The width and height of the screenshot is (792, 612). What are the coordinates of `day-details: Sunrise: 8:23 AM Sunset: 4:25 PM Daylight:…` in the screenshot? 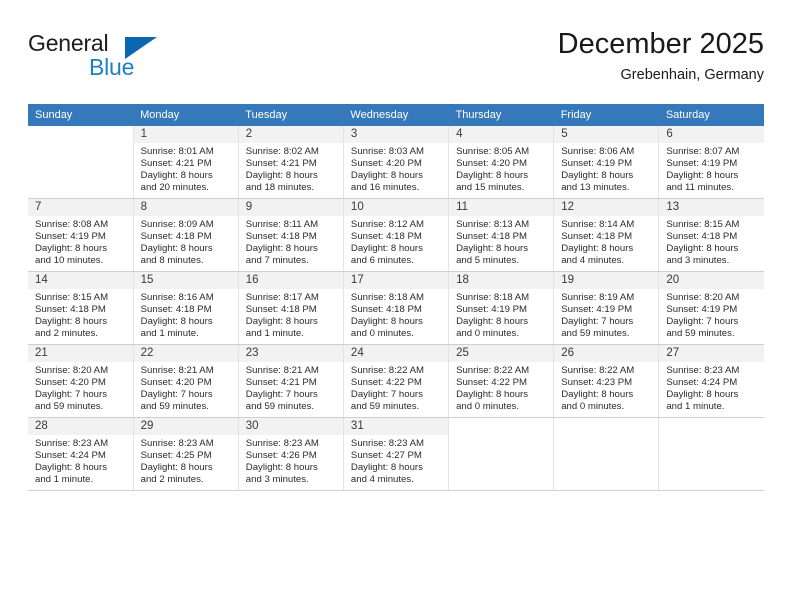 It's located at (186, 460).